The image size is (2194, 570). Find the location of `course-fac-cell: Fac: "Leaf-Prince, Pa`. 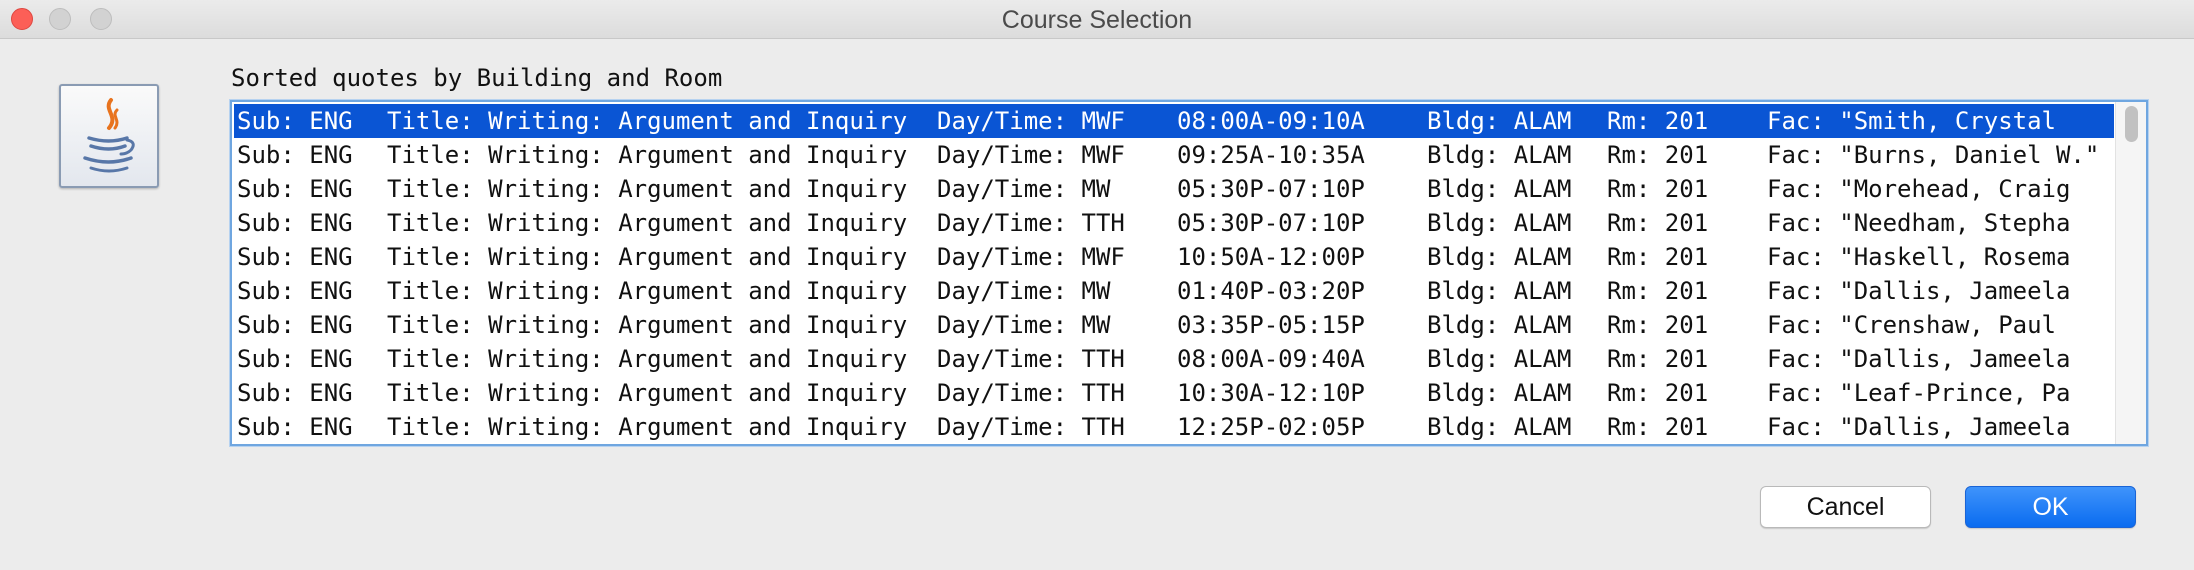

course-fac-cell: Fac: "Leaf-Prince, Pa is located at coordinates (1919, 393).